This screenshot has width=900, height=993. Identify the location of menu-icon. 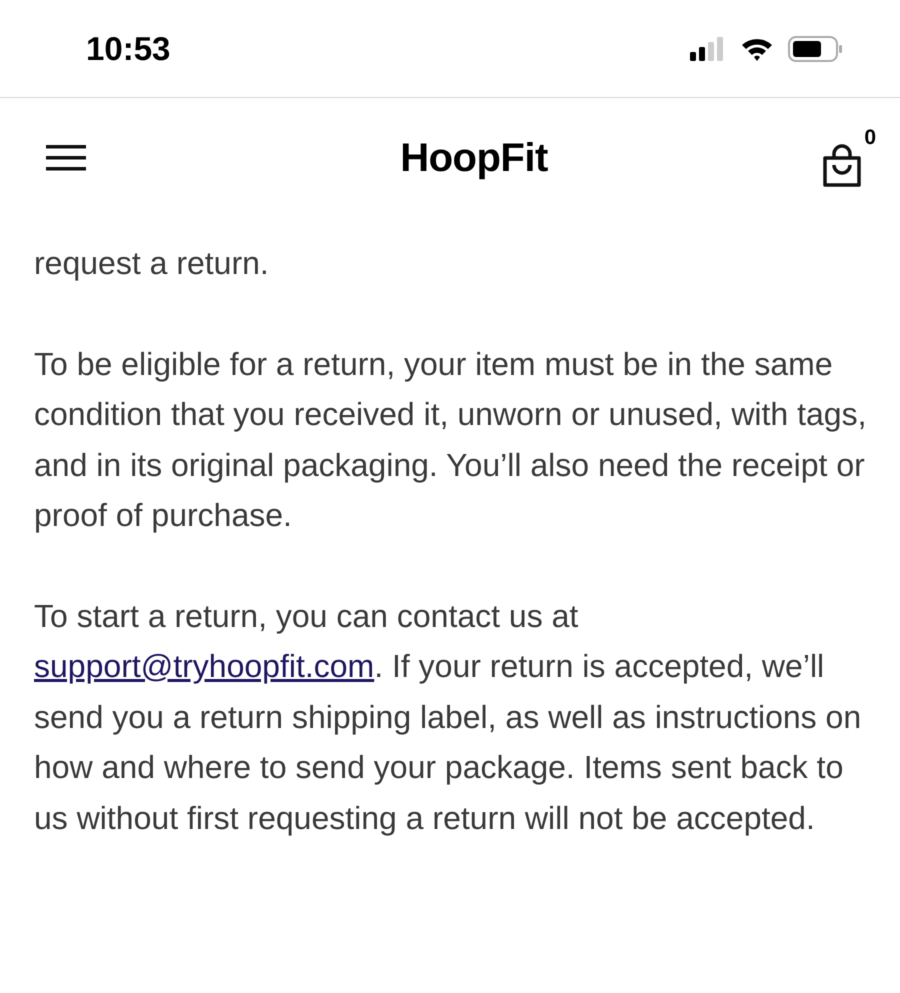
(66, 158).